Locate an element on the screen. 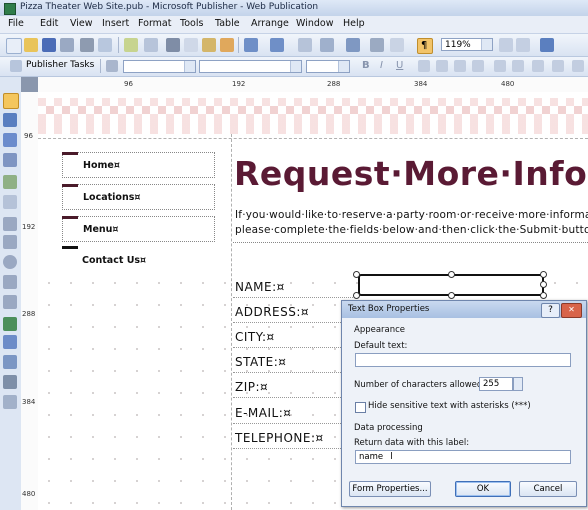  italic-icon: I is located at coordinates (381, 65).